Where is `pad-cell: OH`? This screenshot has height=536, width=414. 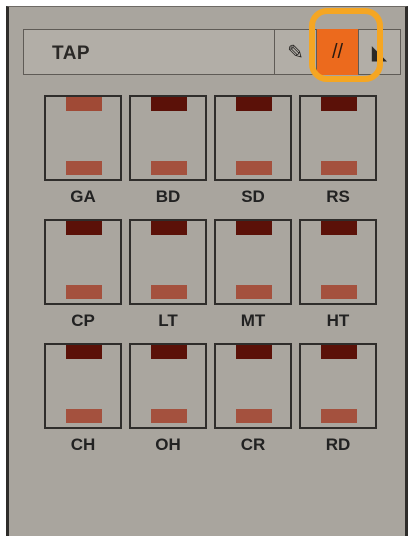
pad-cell: OH is located at coordinates (168, 405).